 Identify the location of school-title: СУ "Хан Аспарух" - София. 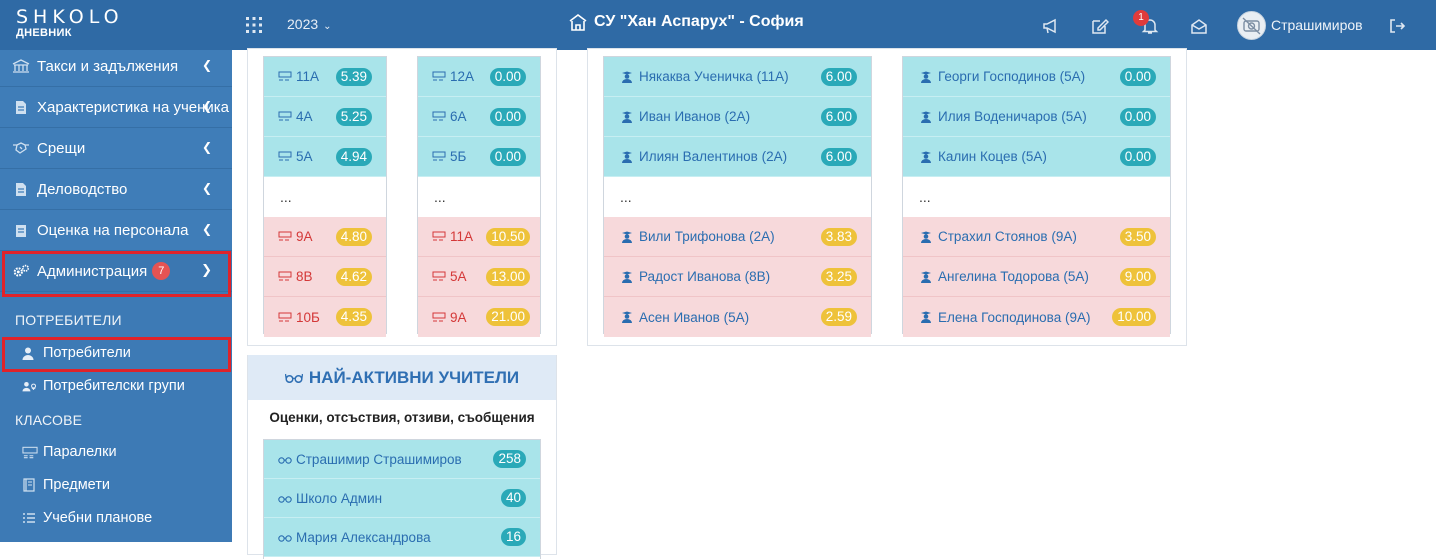
(686, 22).